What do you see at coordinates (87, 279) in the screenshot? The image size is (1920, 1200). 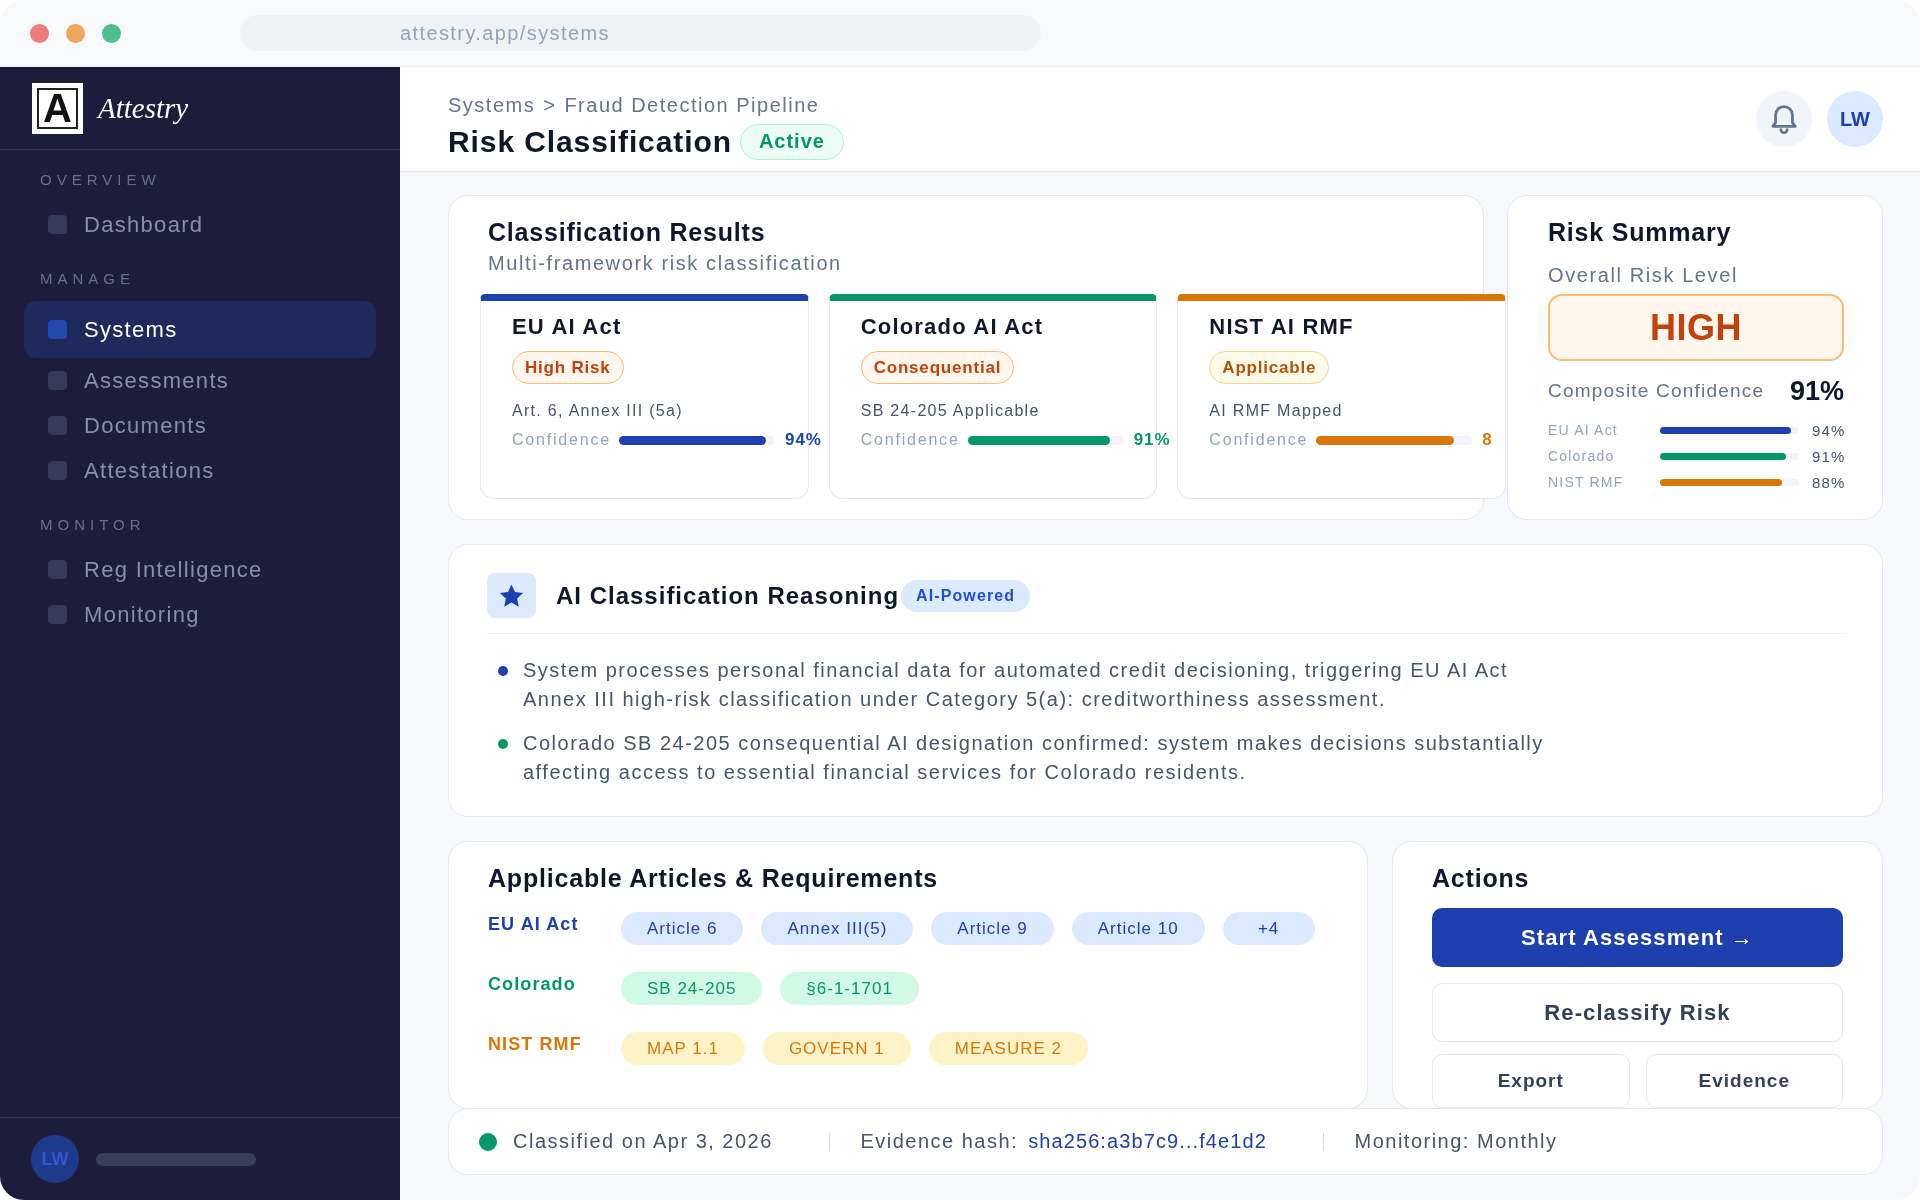 I see `section-label: MANAGE` at bounding box center [87, 279].